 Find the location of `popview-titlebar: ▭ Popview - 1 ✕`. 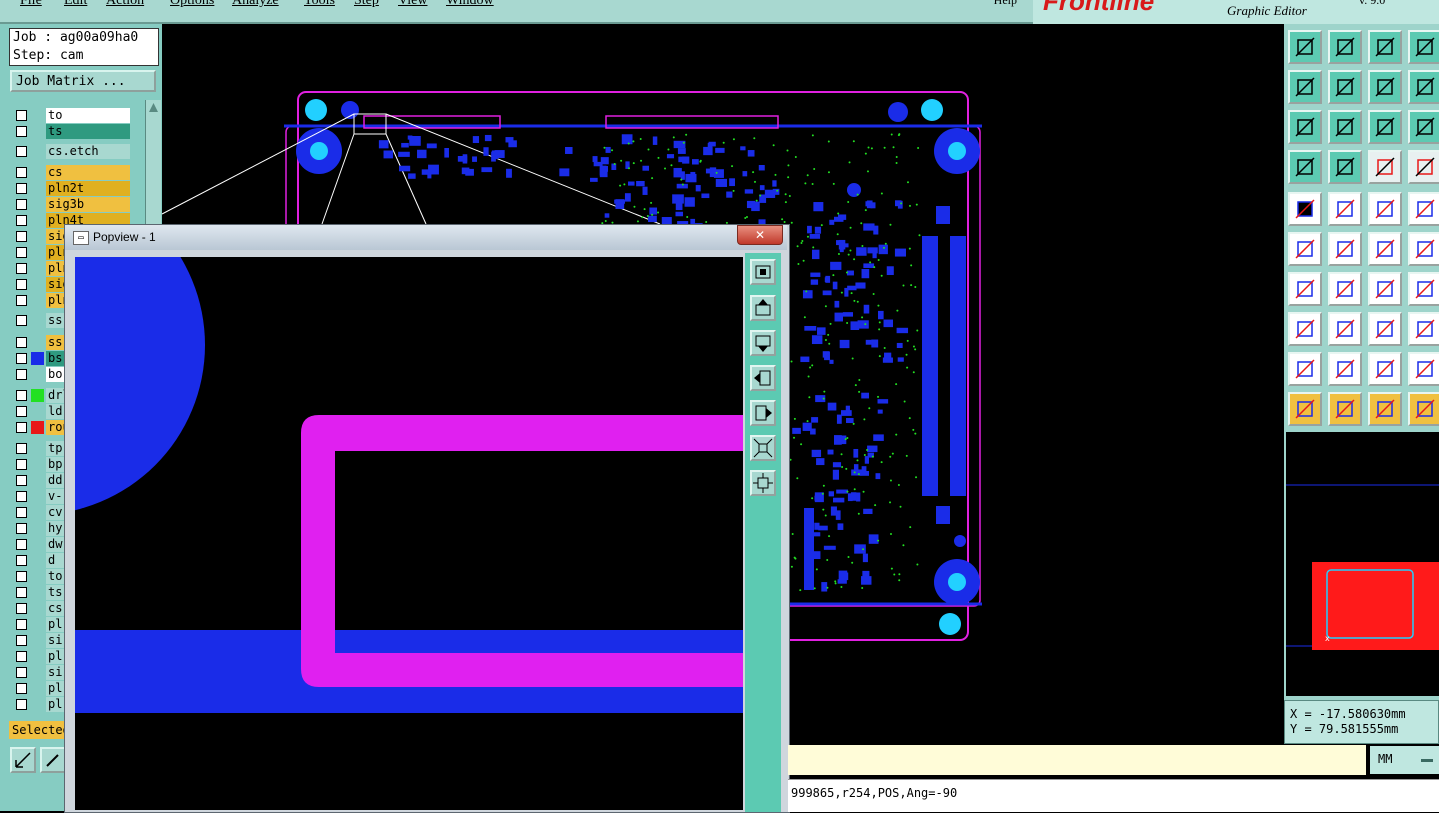

popview-titlebar: ▭ Popview - 1 ✕ is located at coordinates (426, 237).